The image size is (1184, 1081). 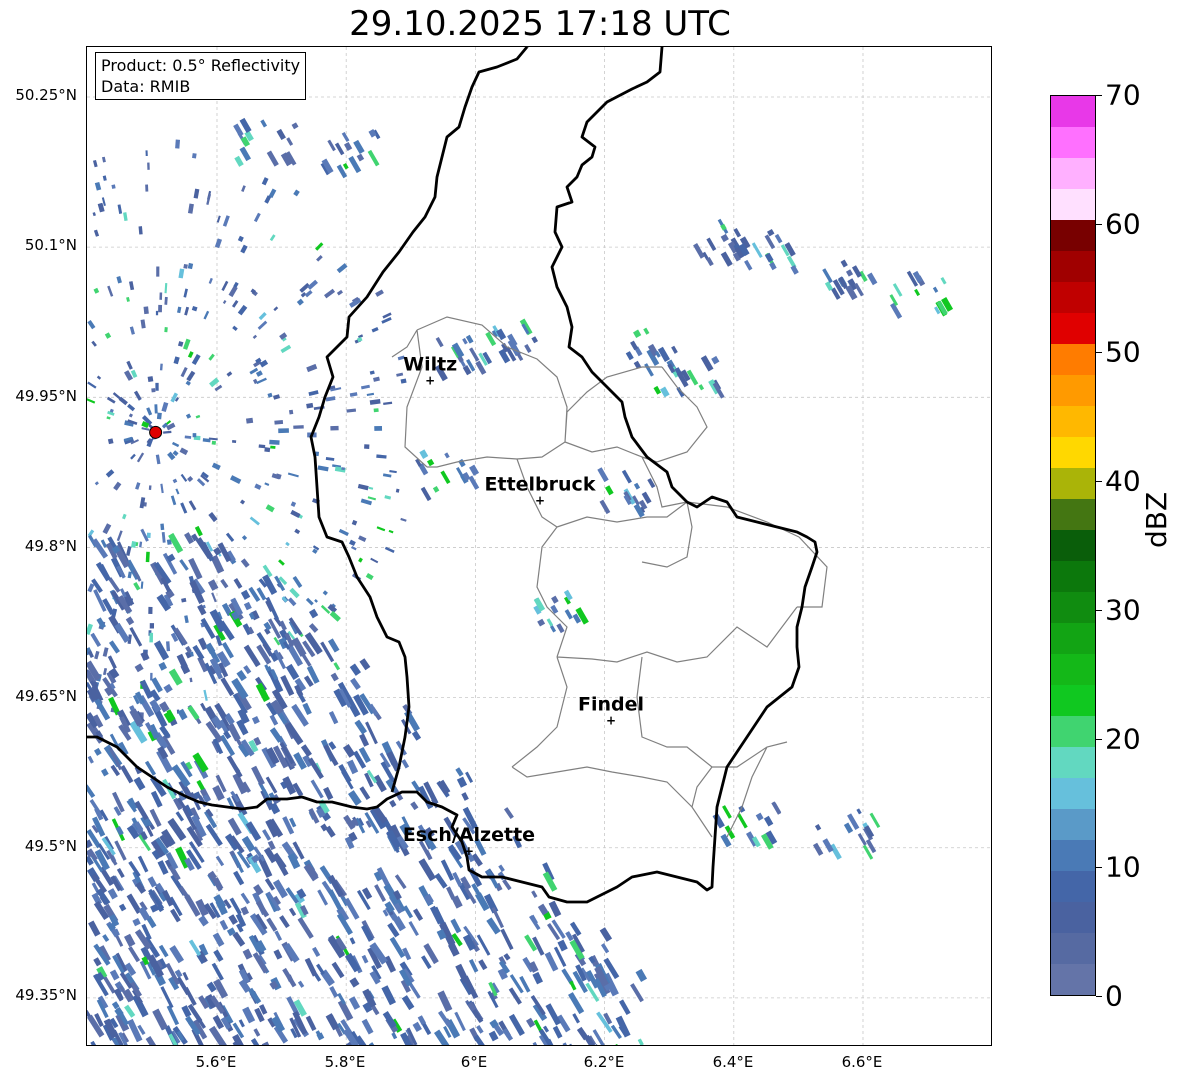 I want to click on city-label: Ettelbruck, so click(x=540, y=484).